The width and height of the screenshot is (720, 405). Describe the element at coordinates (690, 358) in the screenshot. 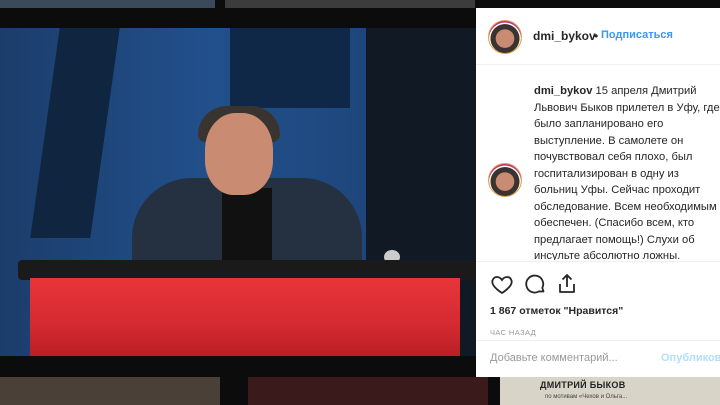

I see `publish-button: Опубликовать` at that location.